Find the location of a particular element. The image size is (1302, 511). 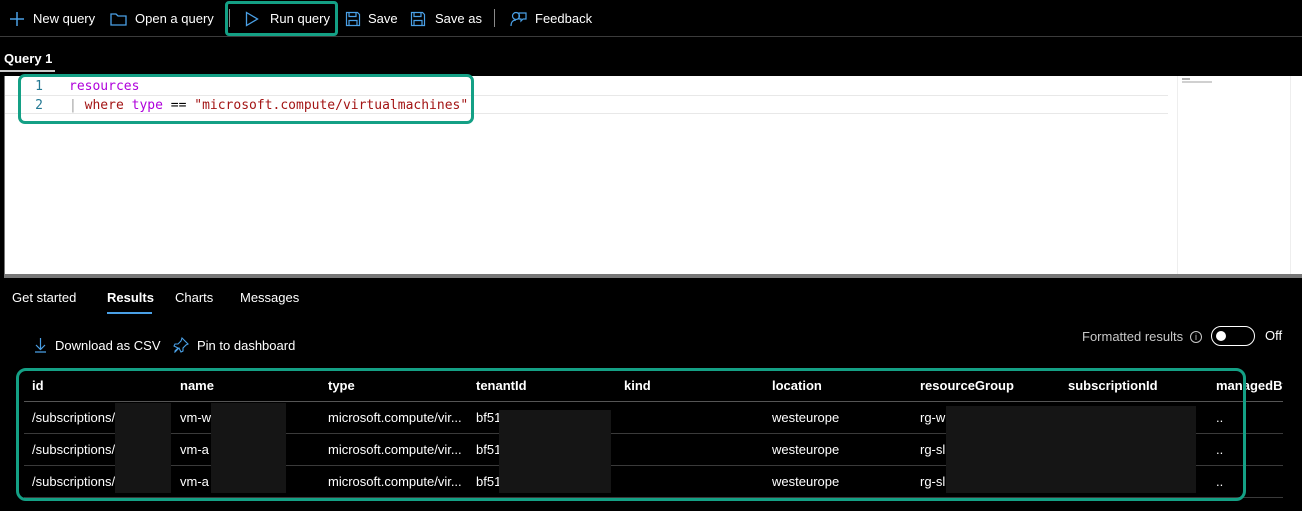

editor-minimap is located at coordinates (1234, 175).